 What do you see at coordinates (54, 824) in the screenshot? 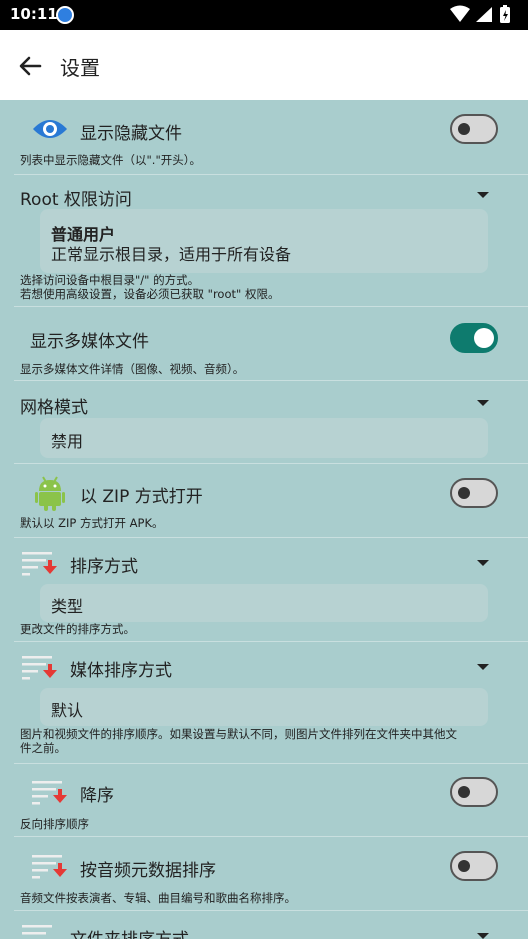
I see `pref-summary: 反向排序顺序` at bounding box center [54, 824].